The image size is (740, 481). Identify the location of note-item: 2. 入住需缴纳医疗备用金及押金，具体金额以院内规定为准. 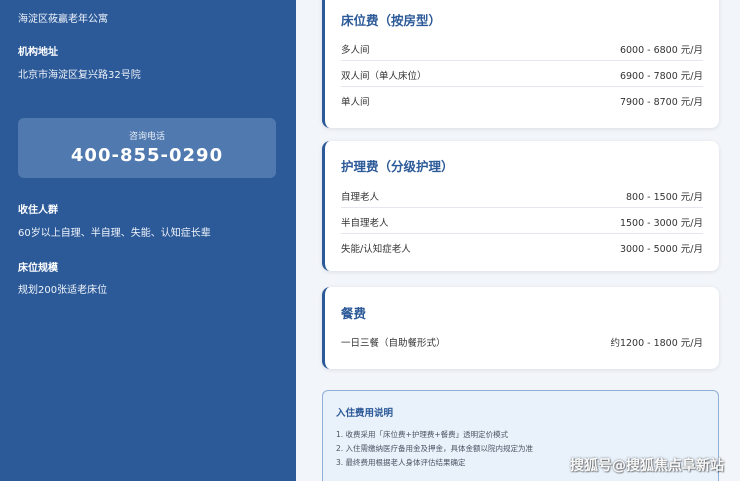
(435, 448).